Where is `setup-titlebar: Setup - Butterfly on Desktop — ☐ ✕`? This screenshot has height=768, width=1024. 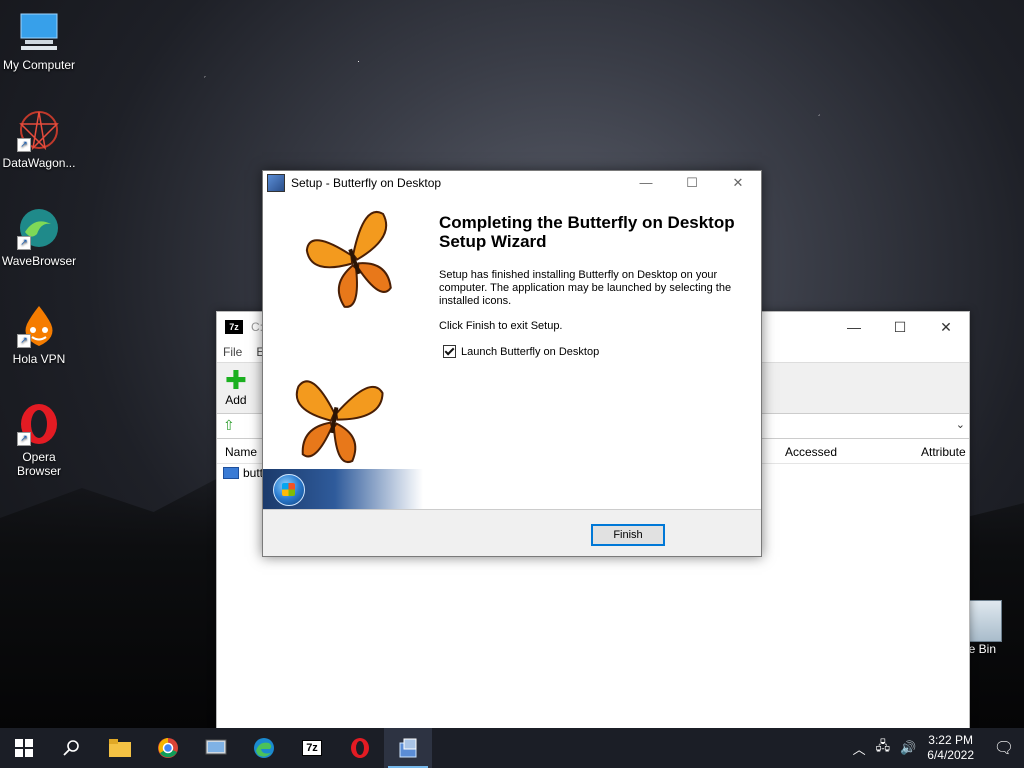 setup-titlebar: Setup - Butterfly on Desktop — ☐ ✕ is located at coordinates (512, 183).